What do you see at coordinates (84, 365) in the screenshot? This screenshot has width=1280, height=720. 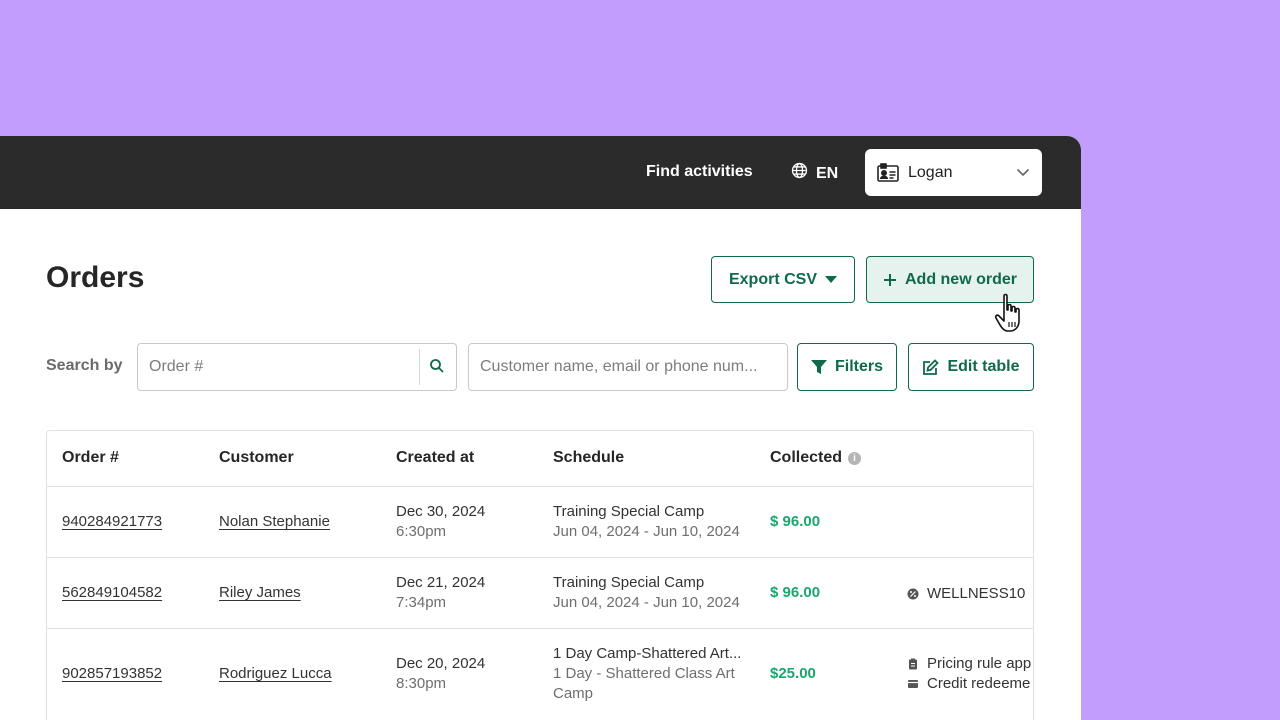 I see `search-by-label: Search by` at bounding box center [84, 365].